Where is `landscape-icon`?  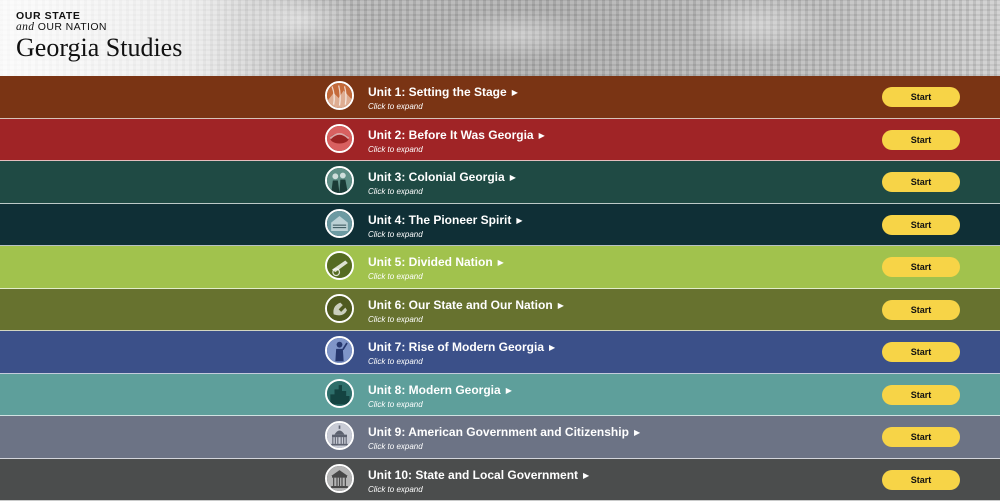
landscape-icon is located at coordinates (339, 95).